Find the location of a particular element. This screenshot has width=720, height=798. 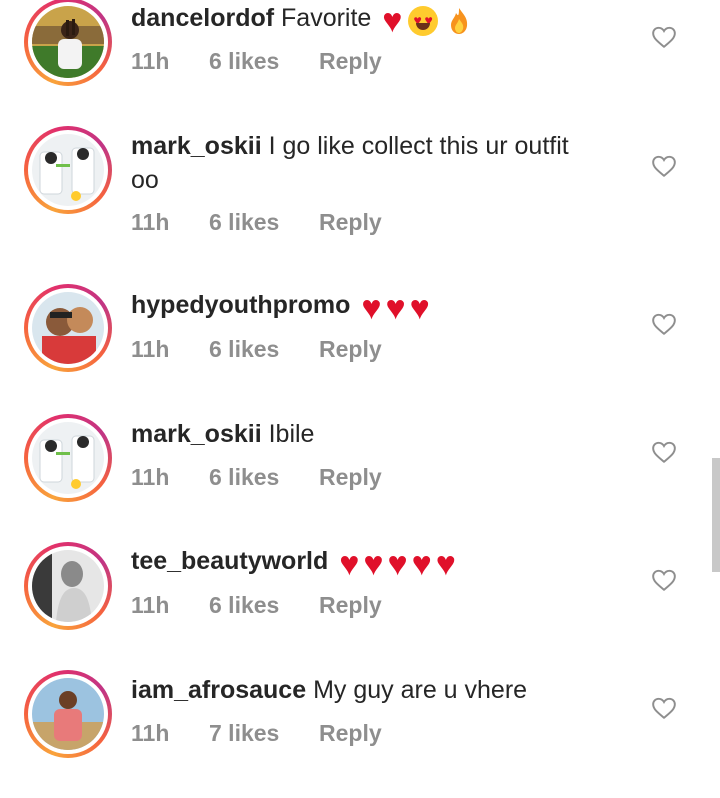

comment-likes: 7 likes is located at coordinates (244, 733).